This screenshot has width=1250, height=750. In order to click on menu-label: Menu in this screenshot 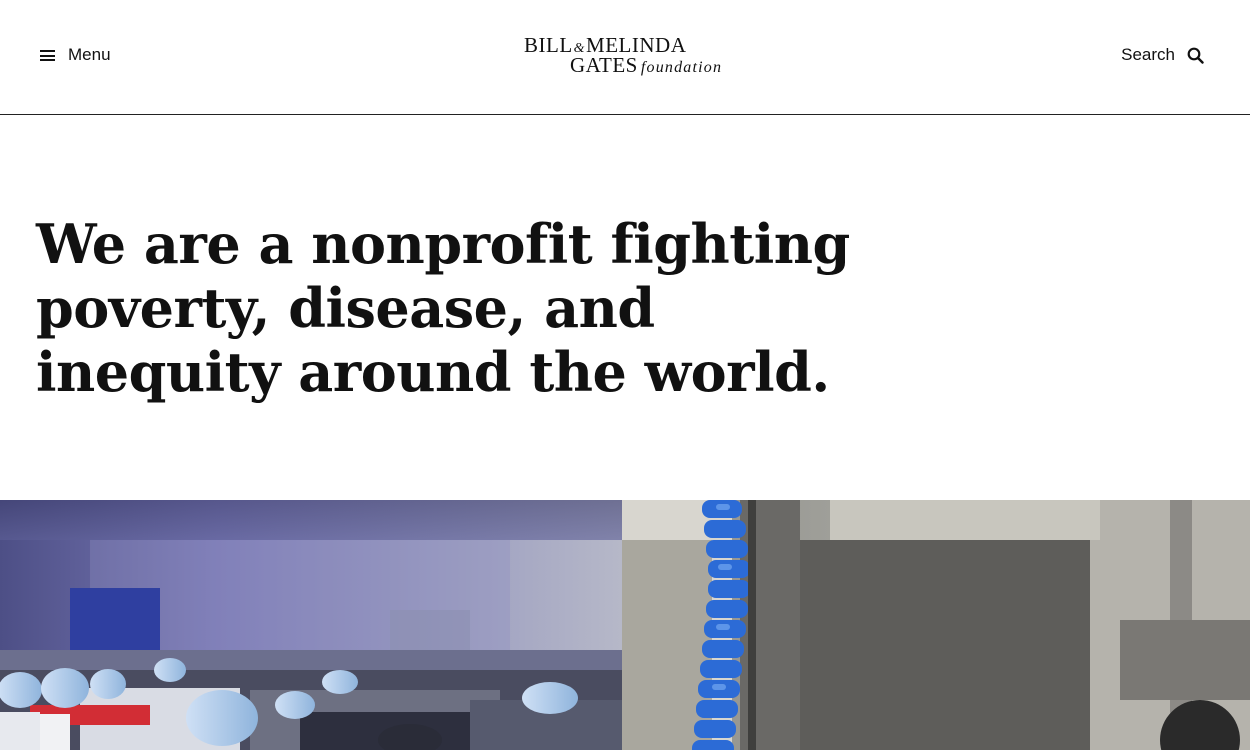, I will do `click(89, 54)`.